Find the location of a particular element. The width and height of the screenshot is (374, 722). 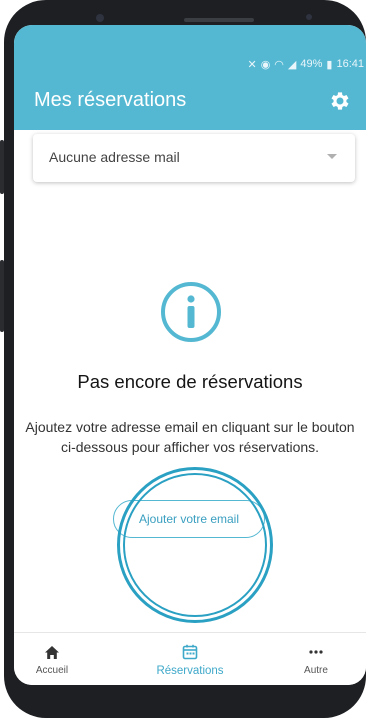

page-title: Mes réservations is located at coordinates (110, 100).